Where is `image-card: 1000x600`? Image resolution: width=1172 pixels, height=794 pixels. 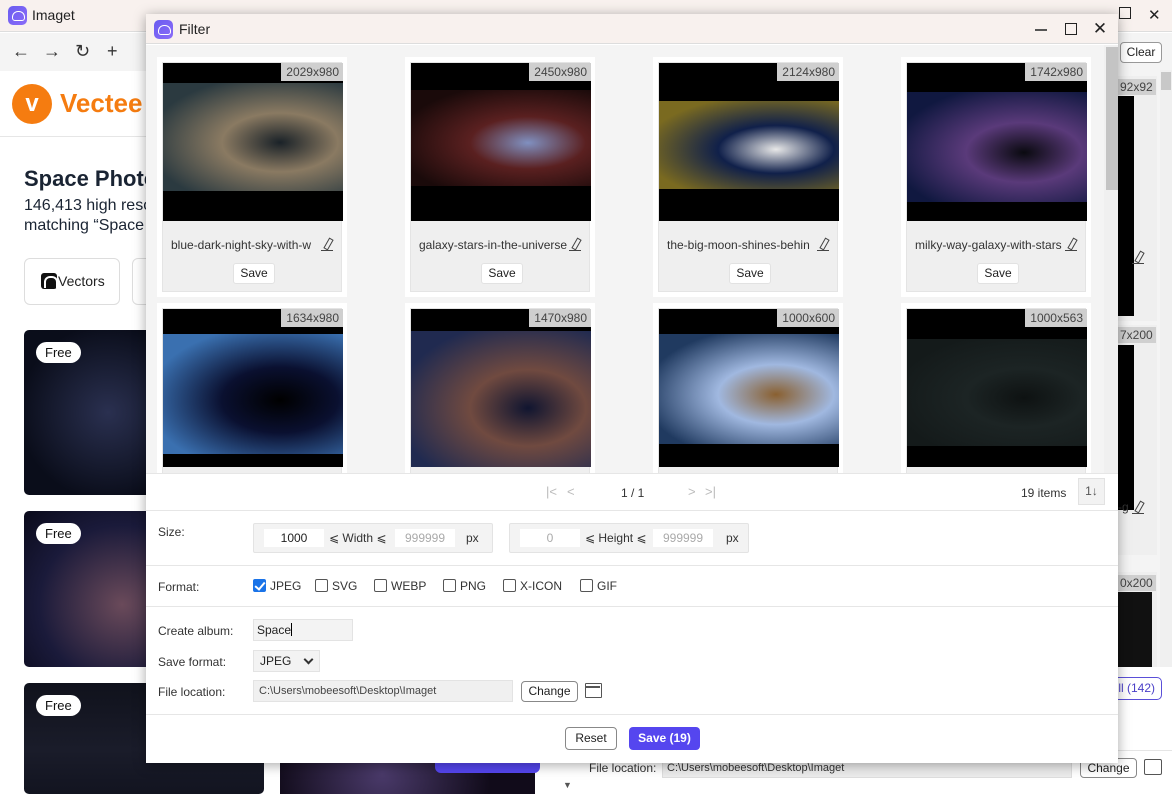 image-card: 1000x600 is located at coordinates (748, 388).